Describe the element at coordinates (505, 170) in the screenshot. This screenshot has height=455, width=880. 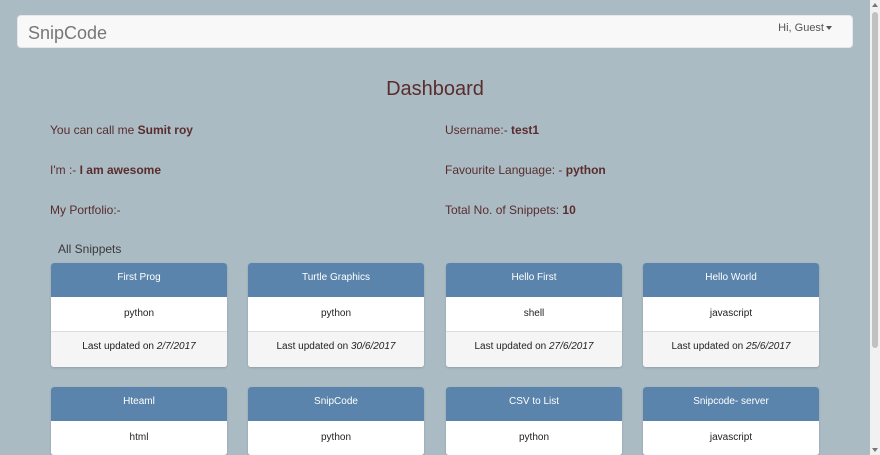
I see `profile-language-label: Favourite Language: -` at that location.